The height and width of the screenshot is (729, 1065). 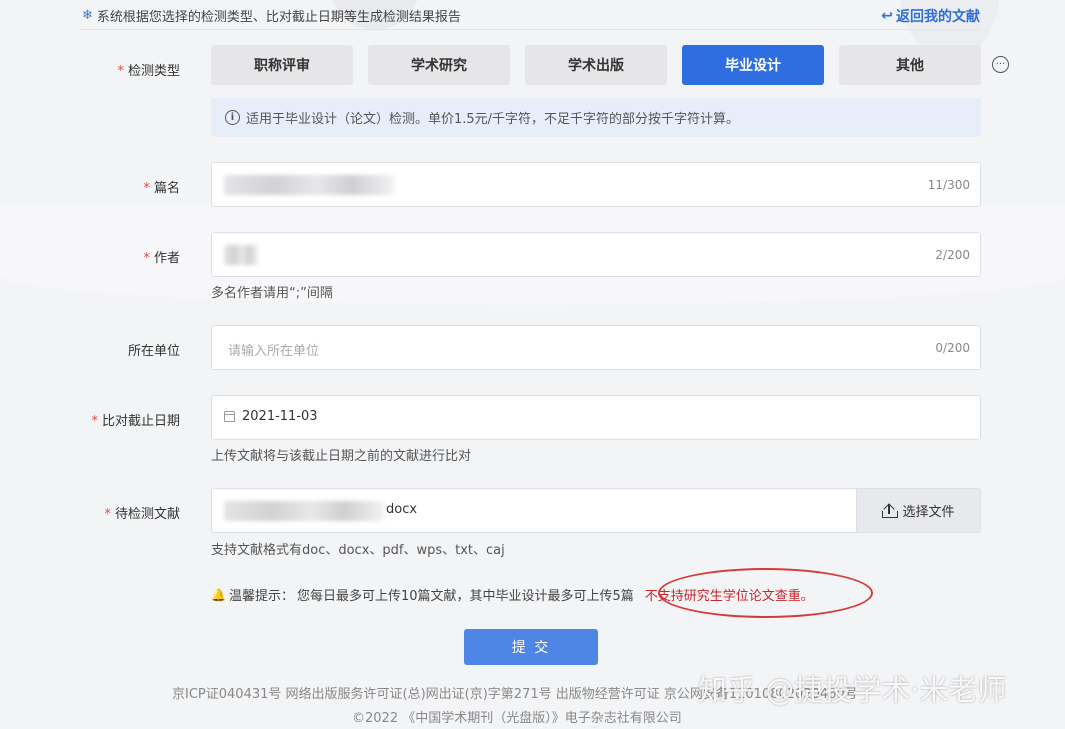 I want to click on author-char-counter: 2/200, so click(x=952, y=255).